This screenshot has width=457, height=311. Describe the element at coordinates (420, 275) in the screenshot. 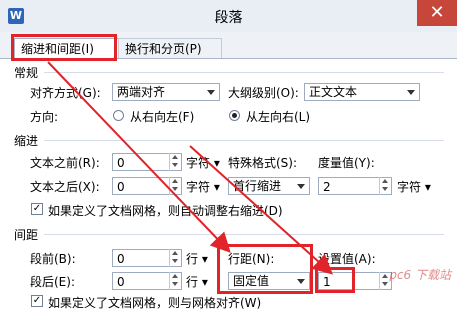

I see `pc6-watermark: pc6 下载站` at that location.